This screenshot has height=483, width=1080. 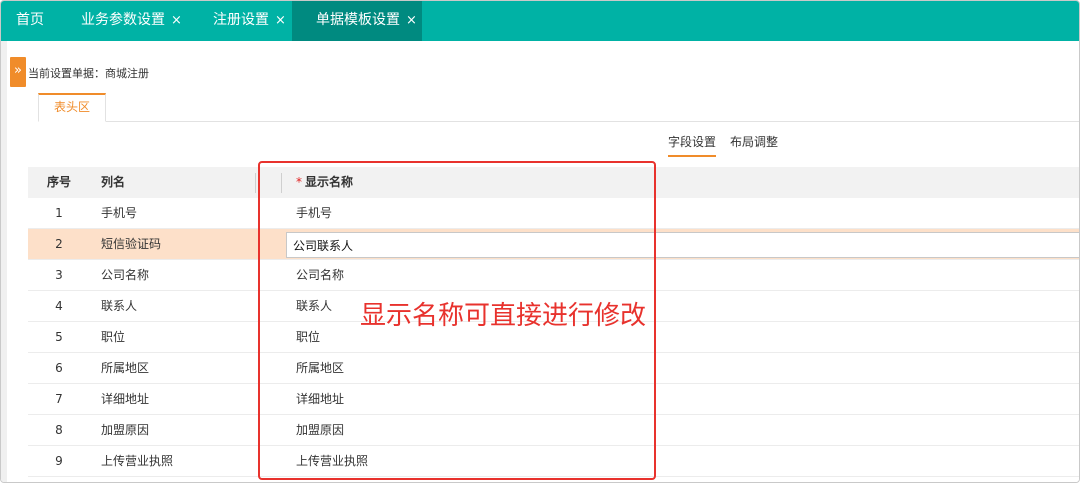 What do you see at coordinates (553, 337) in the screenshot?
I see `table-row: 5 职位 职位` at bounding box center [553, 337].